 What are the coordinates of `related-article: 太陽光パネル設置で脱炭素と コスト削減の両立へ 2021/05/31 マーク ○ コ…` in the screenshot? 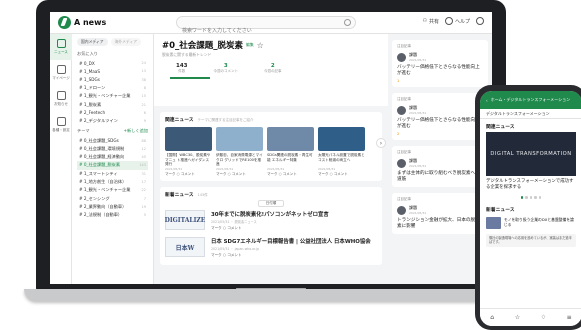 It's located at (341, 152).